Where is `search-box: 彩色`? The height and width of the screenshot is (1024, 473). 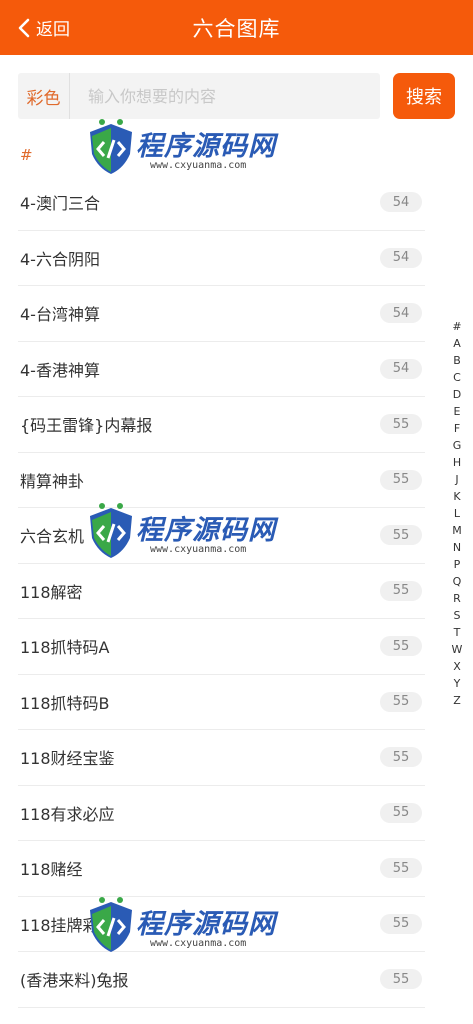
search-box: 彩色 is located at coordinates (199, 96).